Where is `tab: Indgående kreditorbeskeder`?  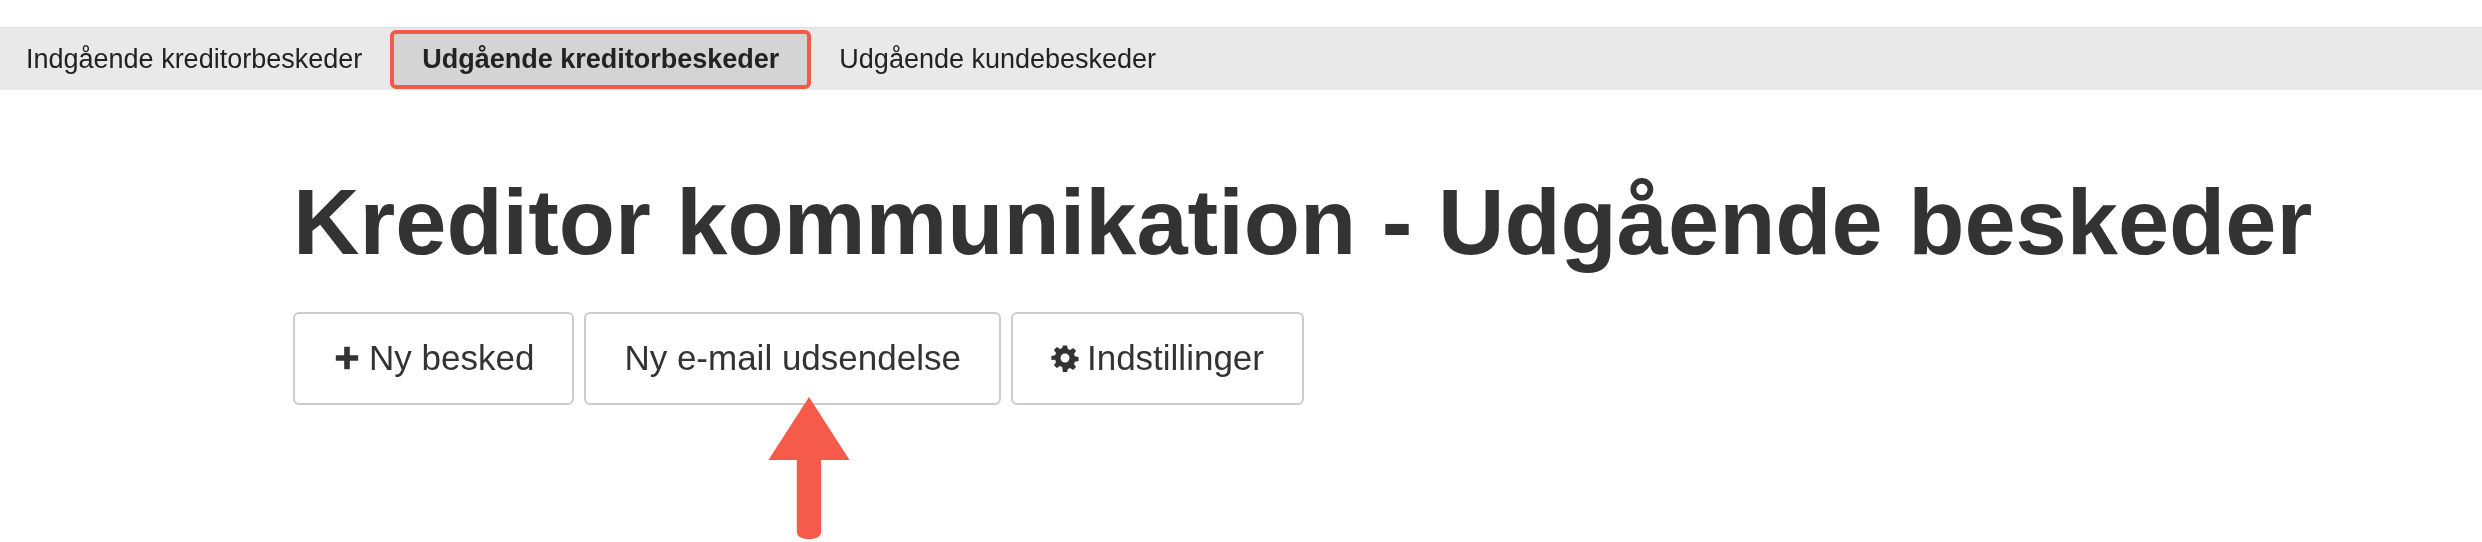
tab: Indgående kreditorbeskeder is located at coordinates (194, 59).